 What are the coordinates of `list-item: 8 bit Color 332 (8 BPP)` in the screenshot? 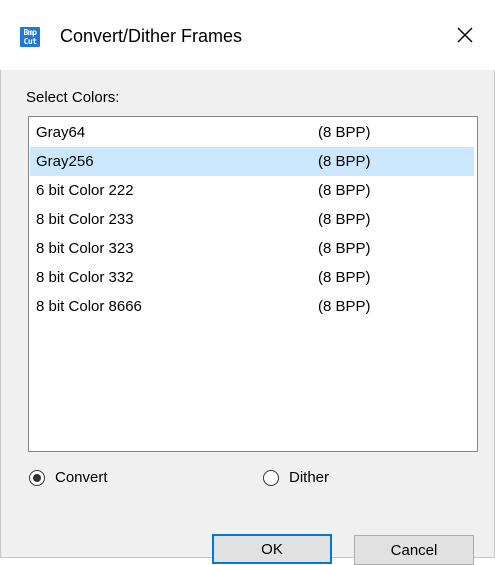 It's located at (252, 277).